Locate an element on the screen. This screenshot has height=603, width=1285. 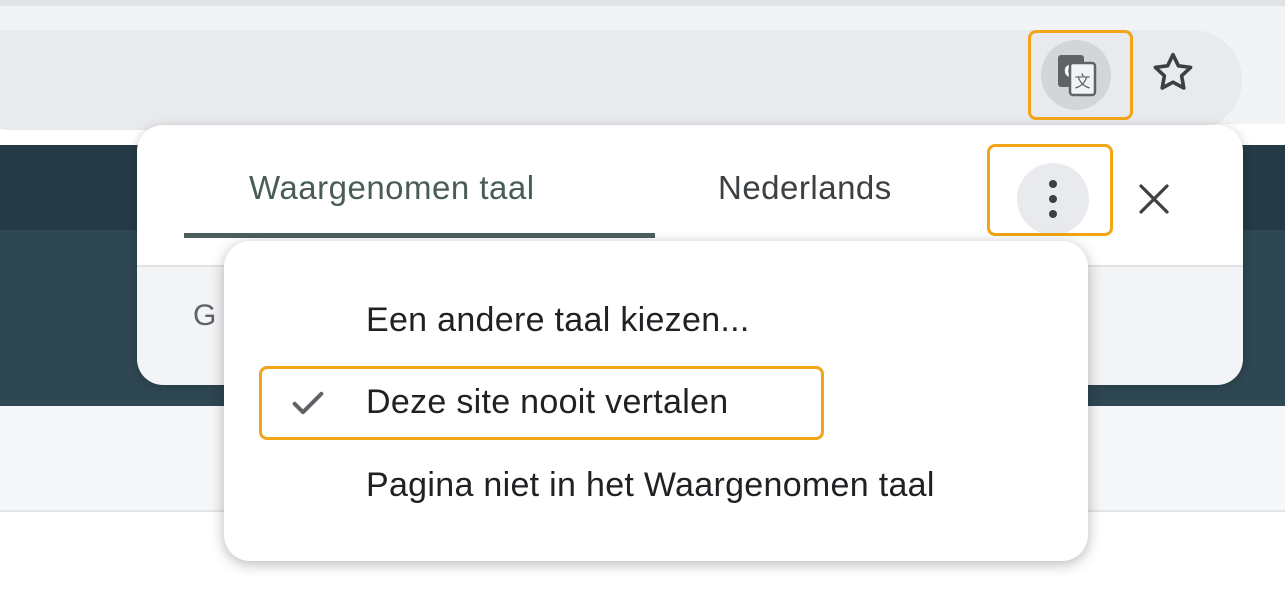
active-tab-indicator is located at coordinates (419, 235).